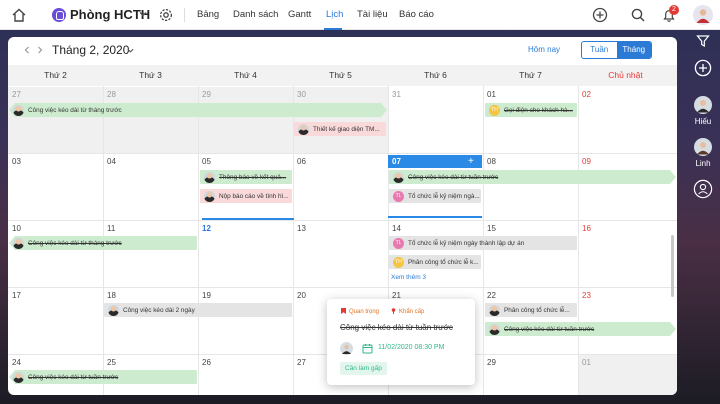  What do you see at coordinates (586, 94) in the screenshot?
I see `day-number: 02` at bounding box center [586, 94].